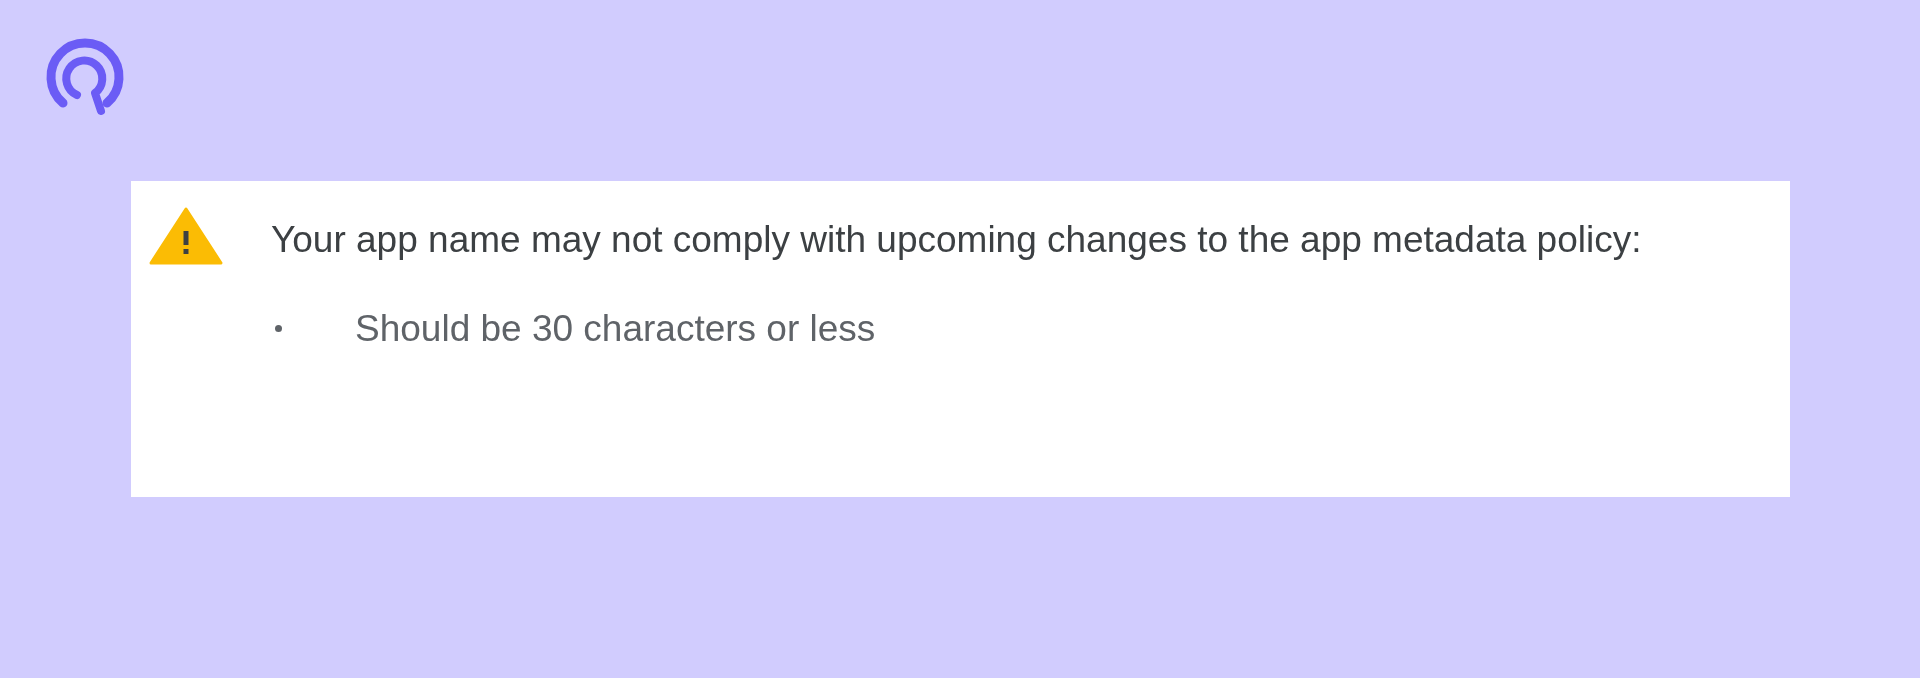  I want to click on bullet-icon, so click(278, 328).